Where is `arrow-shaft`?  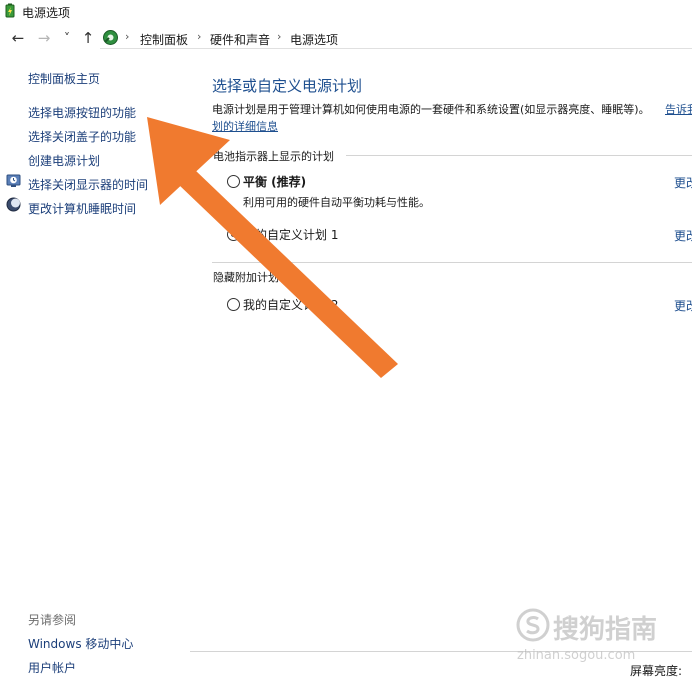 arrow-shaft is located at coordinates (288, 274).